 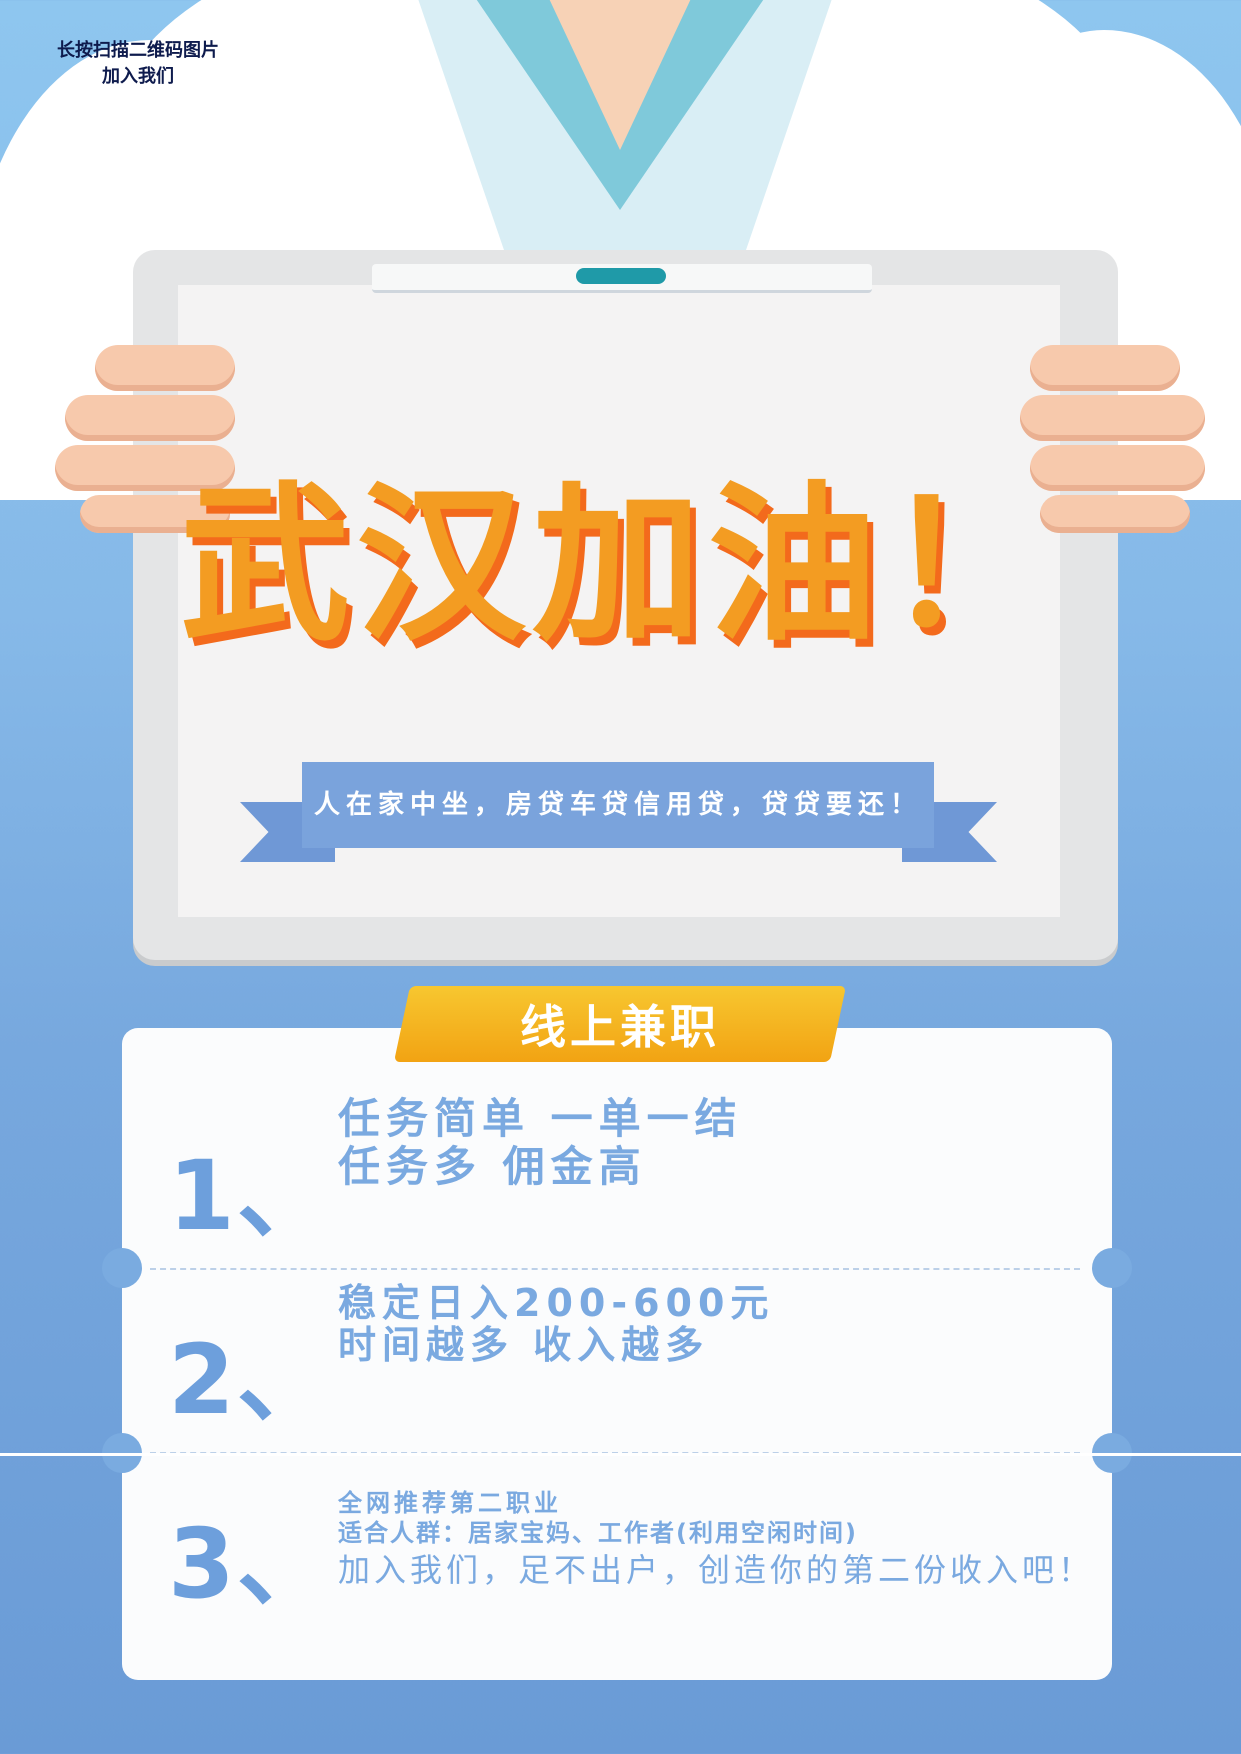 I want to click on item-3-number: 3、, so click(x=251, y=1564).